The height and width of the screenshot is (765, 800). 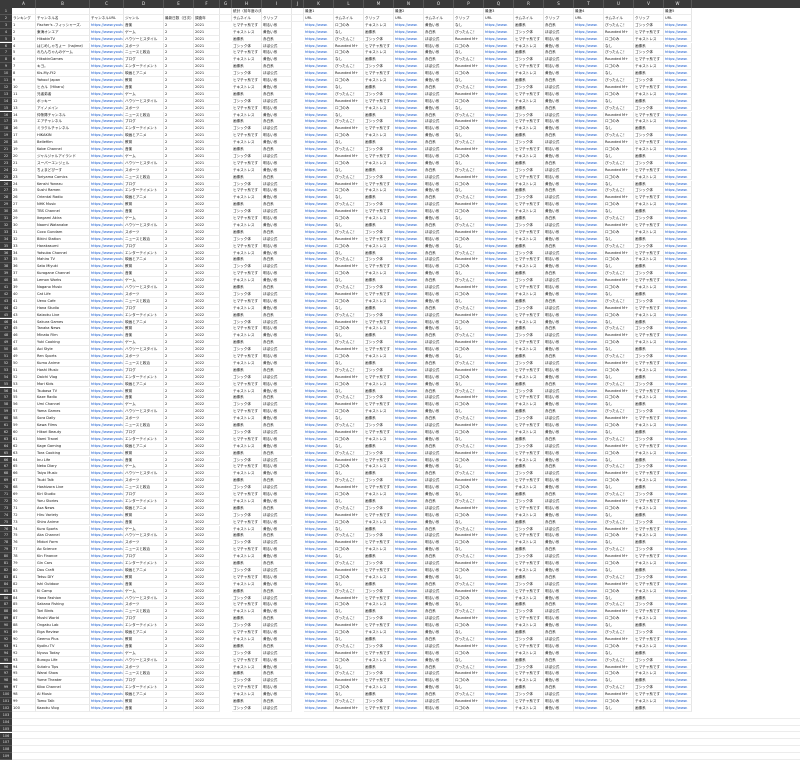 What do you see at coordinates (24, 280) in the screenshot?
I see `rank-cell: 38` at bounding box center [24, 280].